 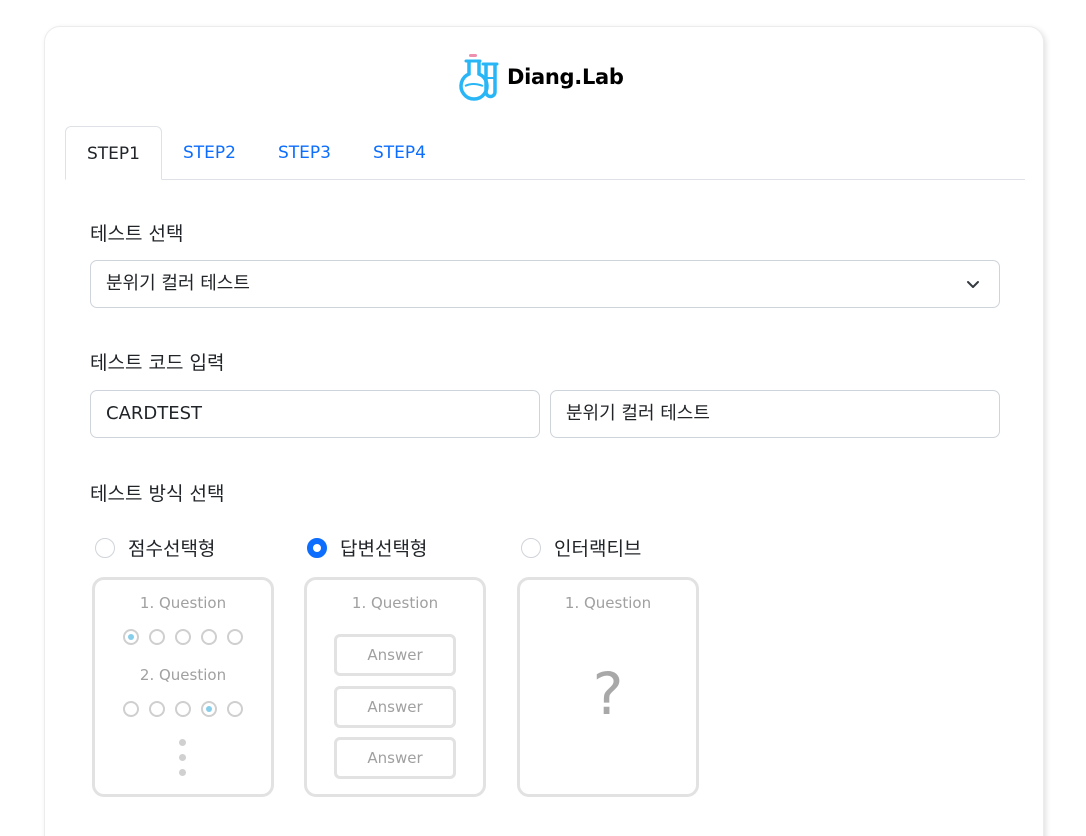 What do you see at coordinates (384, 549) in the screenshot?
I see `radio-answer-label: 답변선택형` at bounding box center [384, 549].